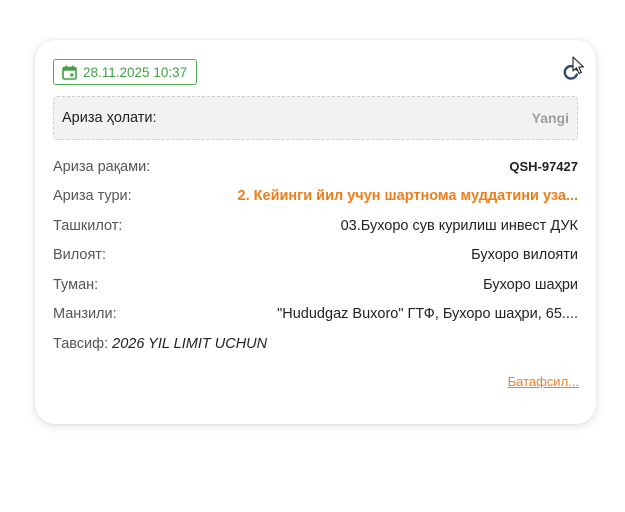  What do you see at coordinates (190, 343) in the screenshot?
I see `description-value: 2026 YIL LIMIT UCHUN` at bounding box center [190, 343].